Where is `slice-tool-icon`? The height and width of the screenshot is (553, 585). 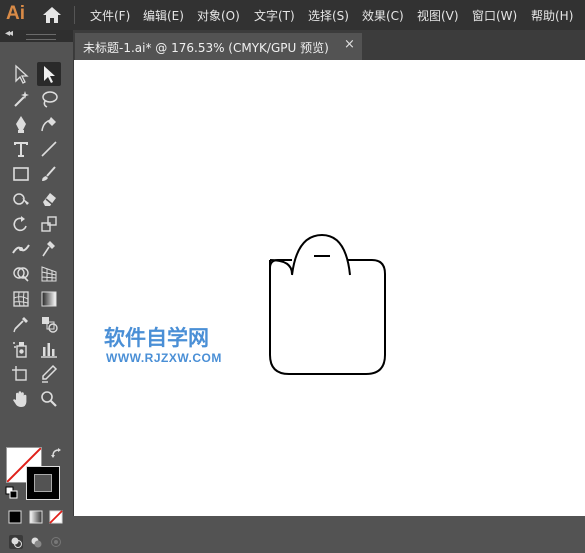
slice-tool-icon is located at coordinates (49, 374).